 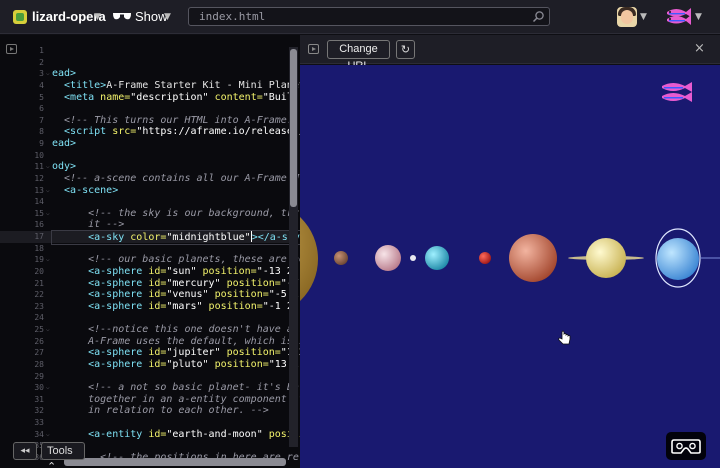 What do you see at coordinates (41, 109) in the screenshot?
I see `line-number: 6` at bounding box center [41, 109].